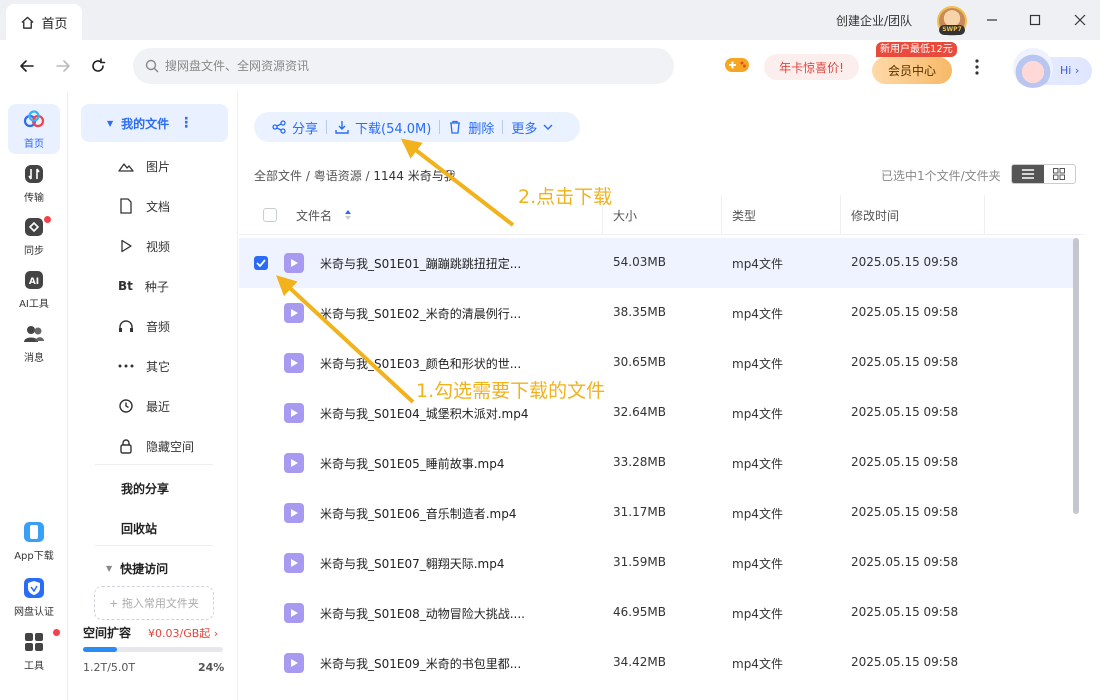  I want to click on search-bar, so click(403, 66).